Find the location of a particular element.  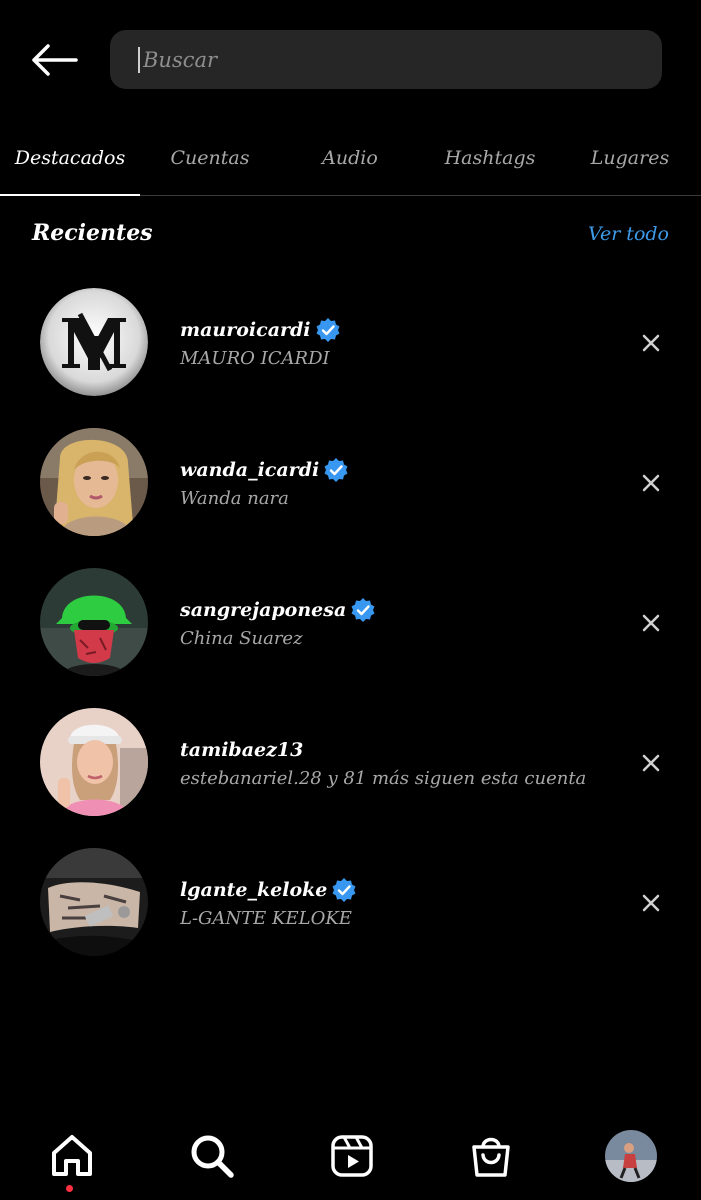

back-button is located at coordinates (54, 60).